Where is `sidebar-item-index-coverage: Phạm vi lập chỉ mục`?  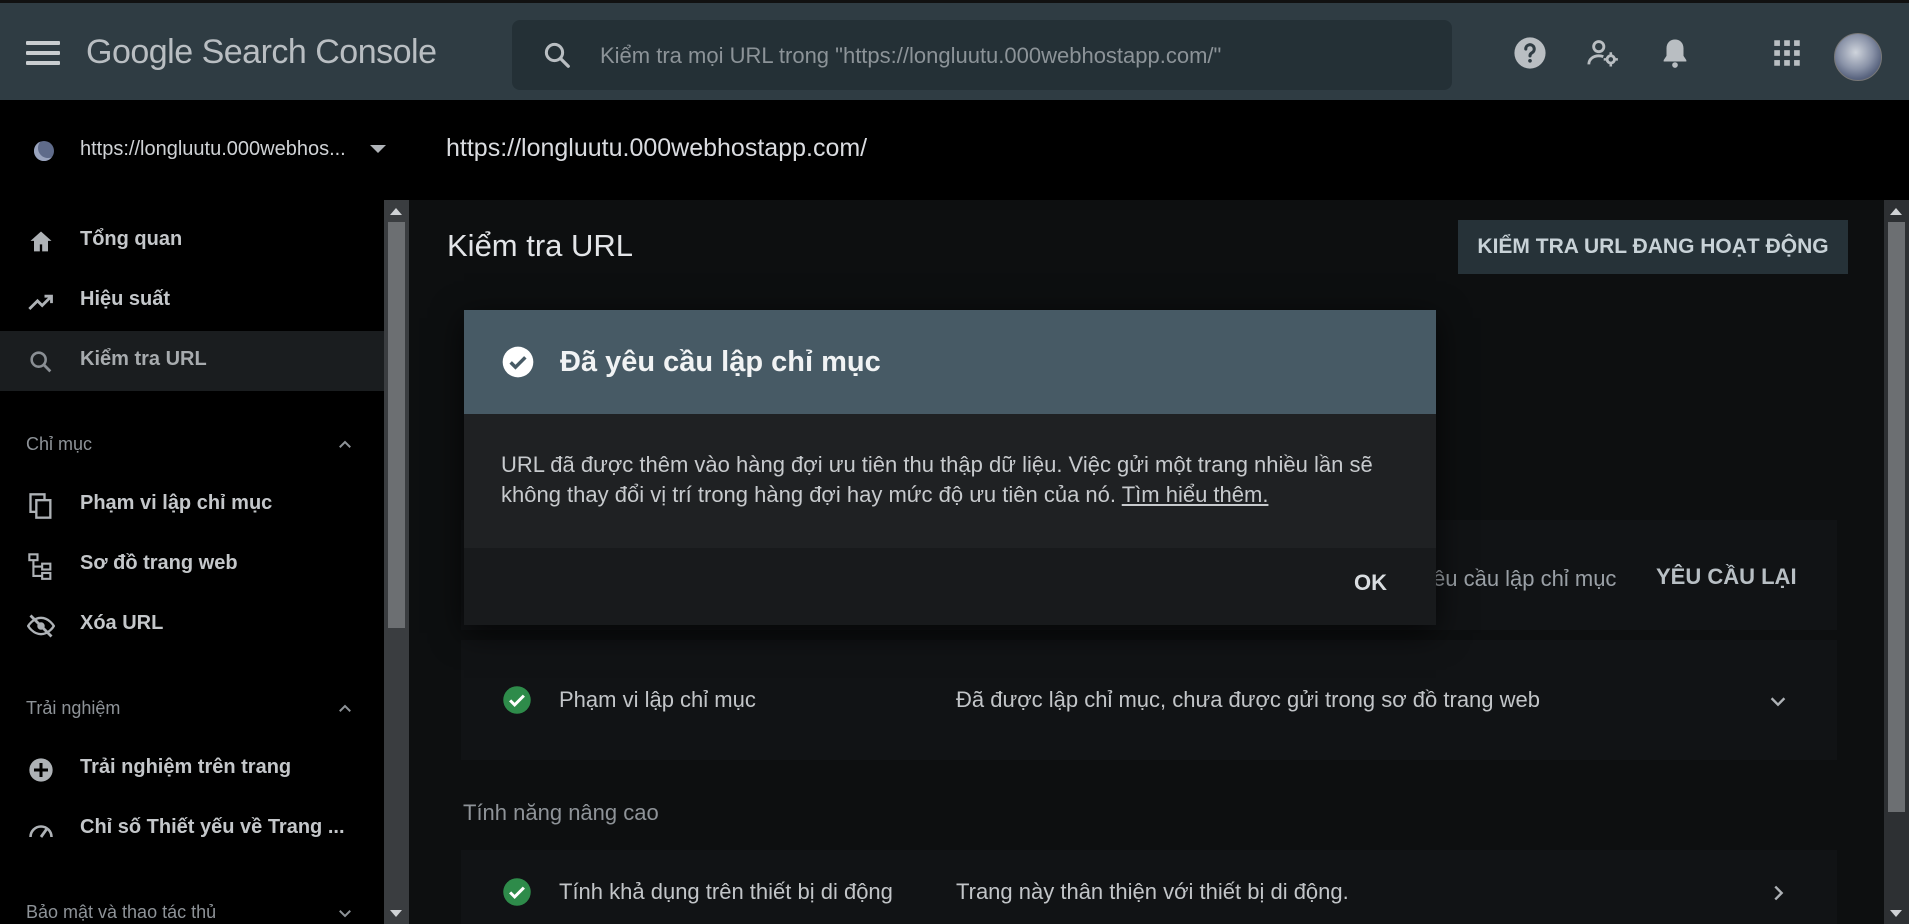 sidebar-item-index-coverage: Phạm vi lập chỉ mục is located at coordinates (192, 505).